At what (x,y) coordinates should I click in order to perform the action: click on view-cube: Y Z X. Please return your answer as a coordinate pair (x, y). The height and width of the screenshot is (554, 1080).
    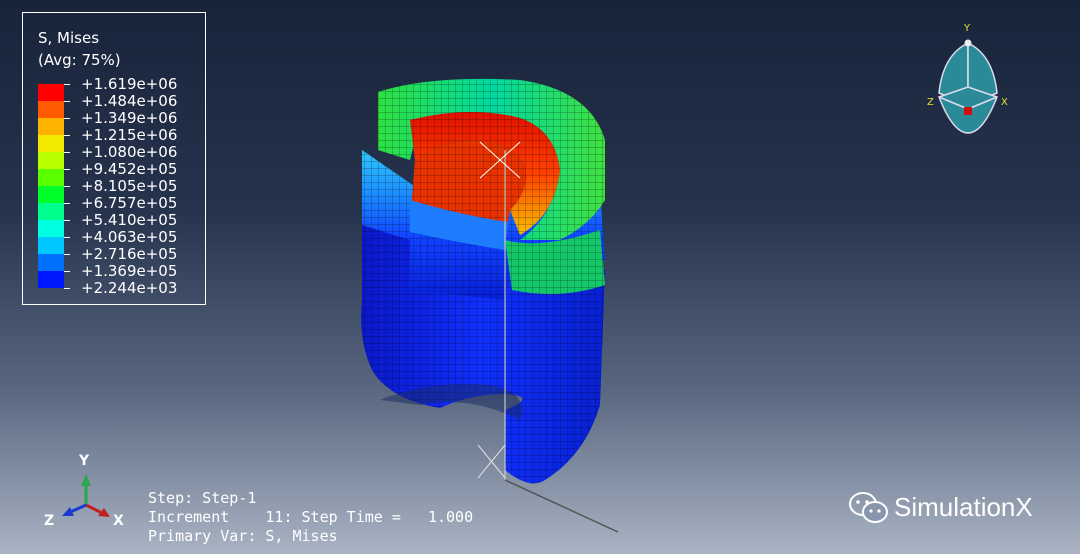
    Looking at the image, I should click on (966, 79).